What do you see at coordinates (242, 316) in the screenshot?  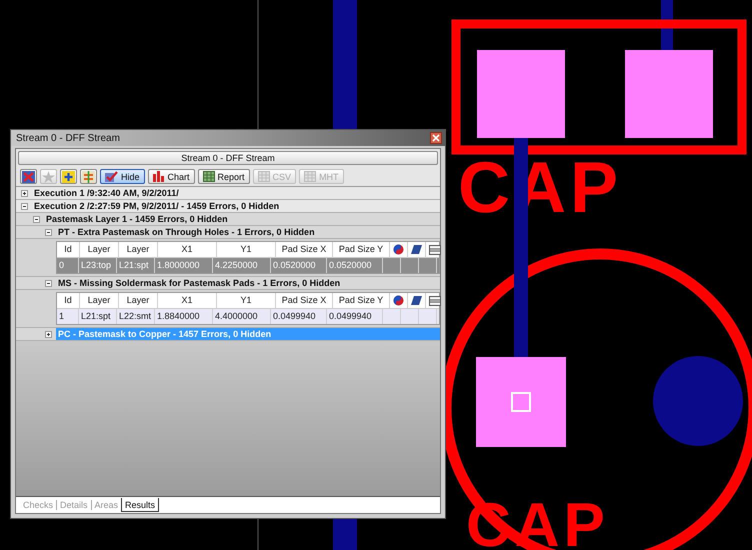 I see `table-cell: 4.4000000` at bounding box center [242, 316].